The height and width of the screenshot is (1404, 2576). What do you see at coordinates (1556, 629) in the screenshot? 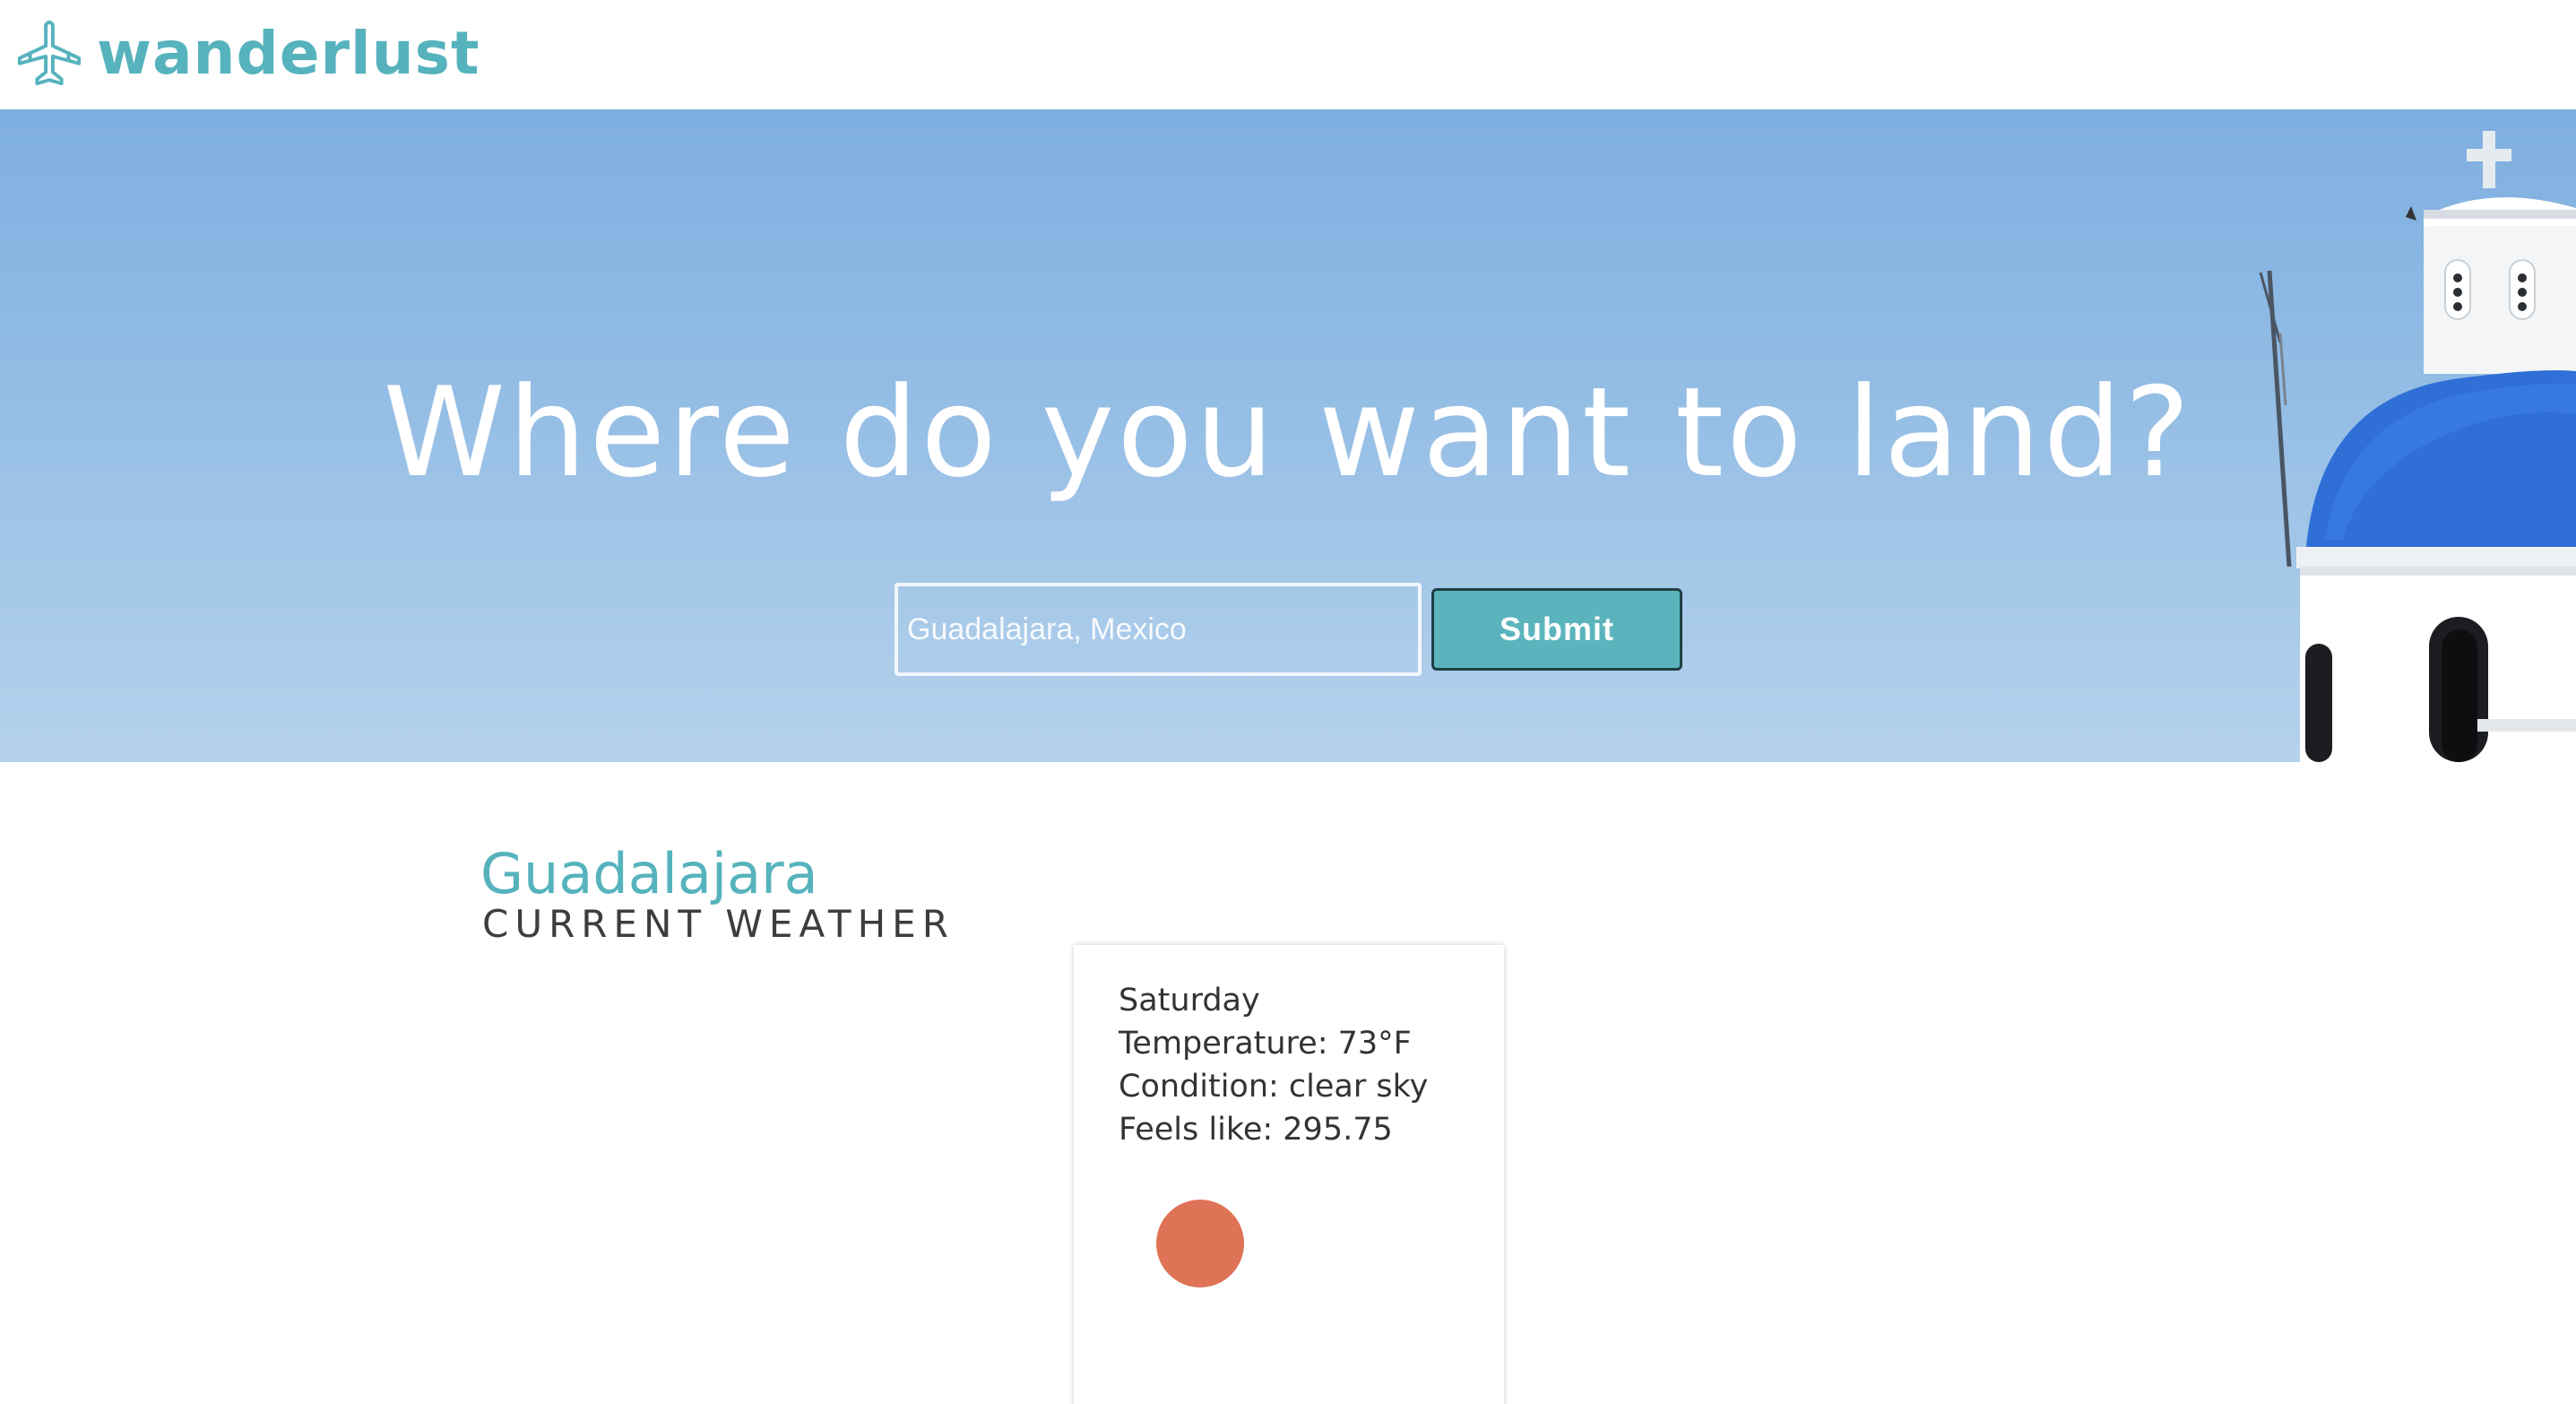
I see `submit-button: Submit` at bounding box center [1556, 629].